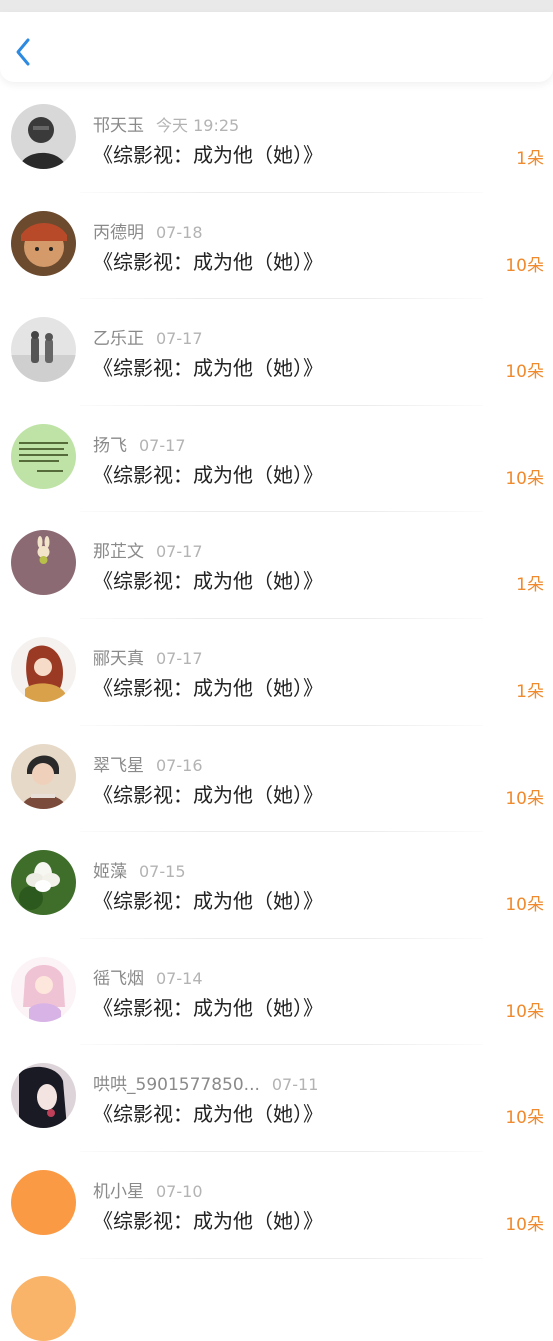 Image resolution: width=553 pixels, height=1341 pixels. I want to click on list-item: 哄哄_5901577850... 07-11 《综影视：成为他（她）》 10朵, so click(276, 1098).